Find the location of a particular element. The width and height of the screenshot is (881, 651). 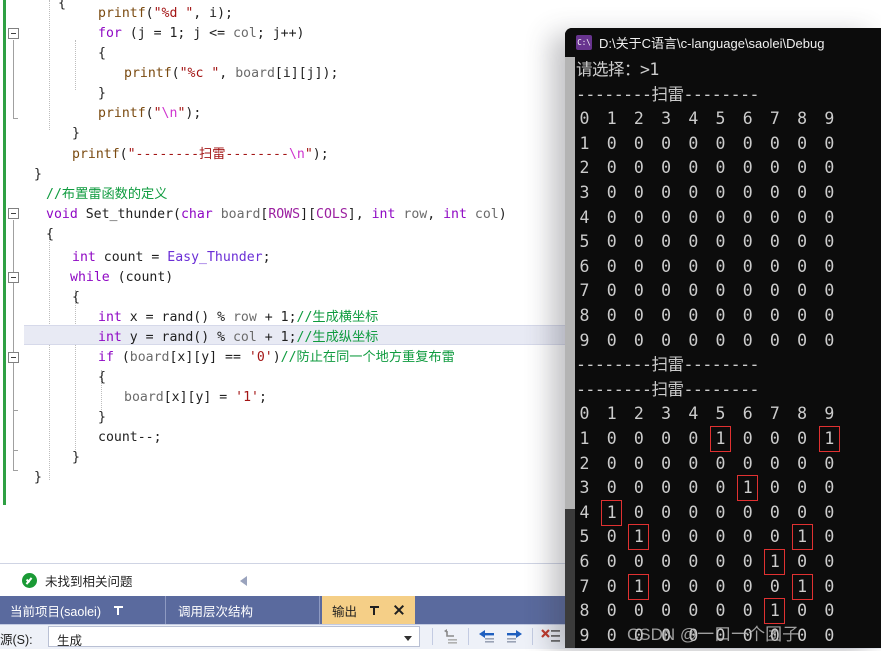

code-line: printf("%d ", i); is located at coordinates (128, 14).